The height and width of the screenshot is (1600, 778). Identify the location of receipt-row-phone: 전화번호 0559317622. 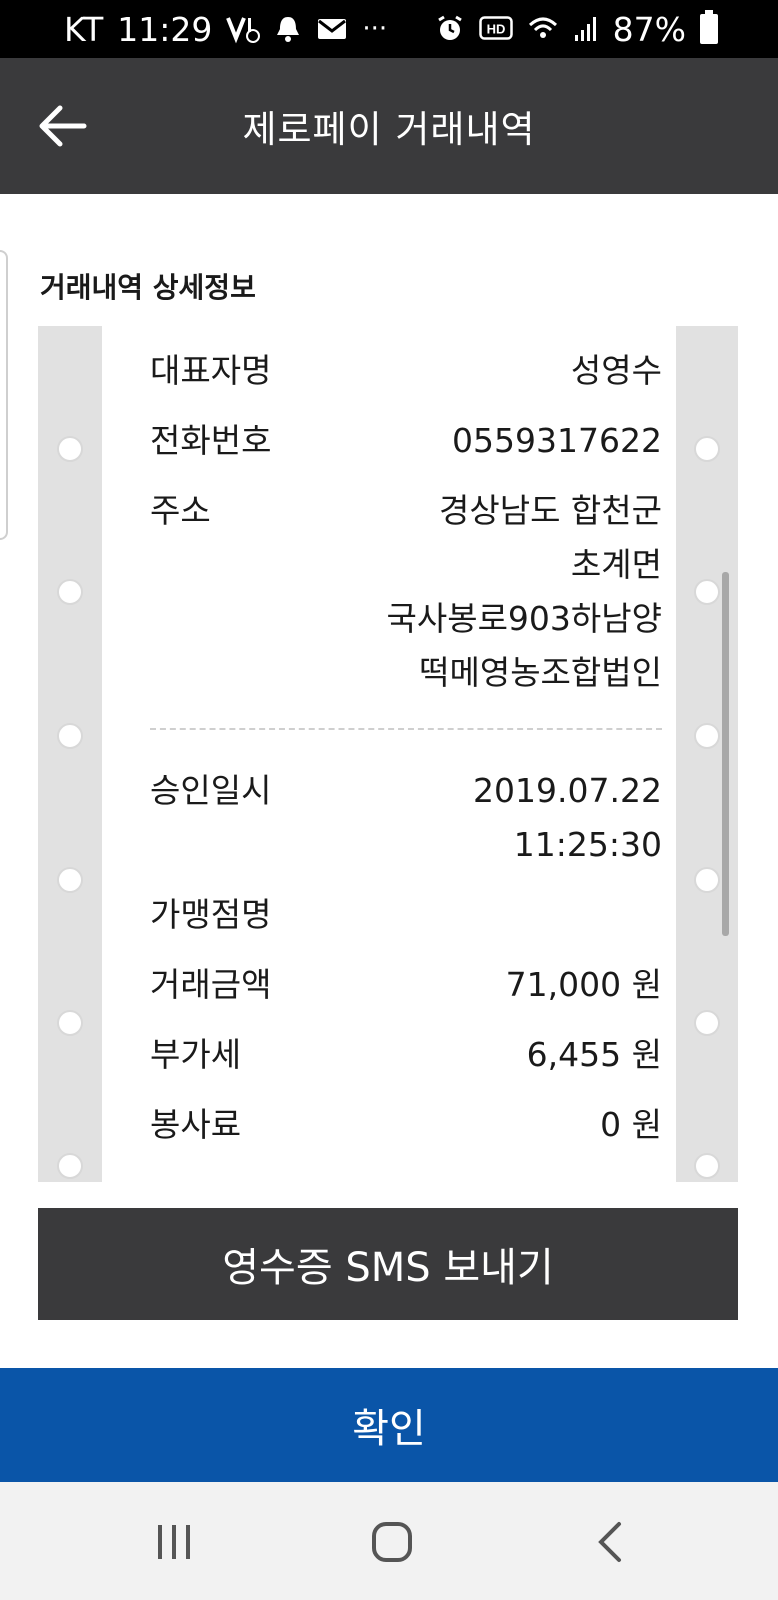
(406, 441).